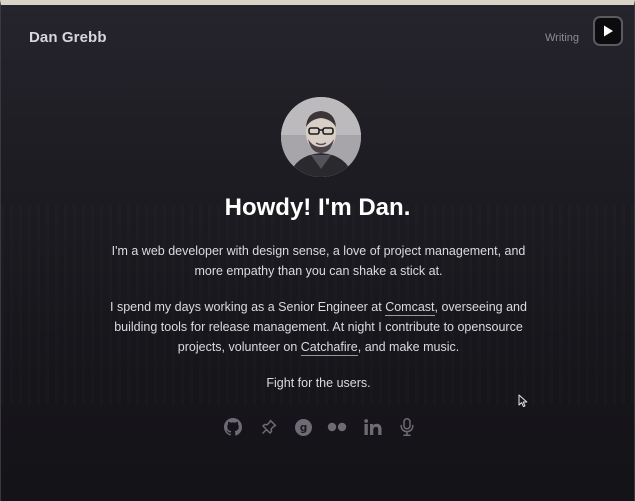 This screenshot has width=635, height=501. I want to click on avatar, so click(321, 137).